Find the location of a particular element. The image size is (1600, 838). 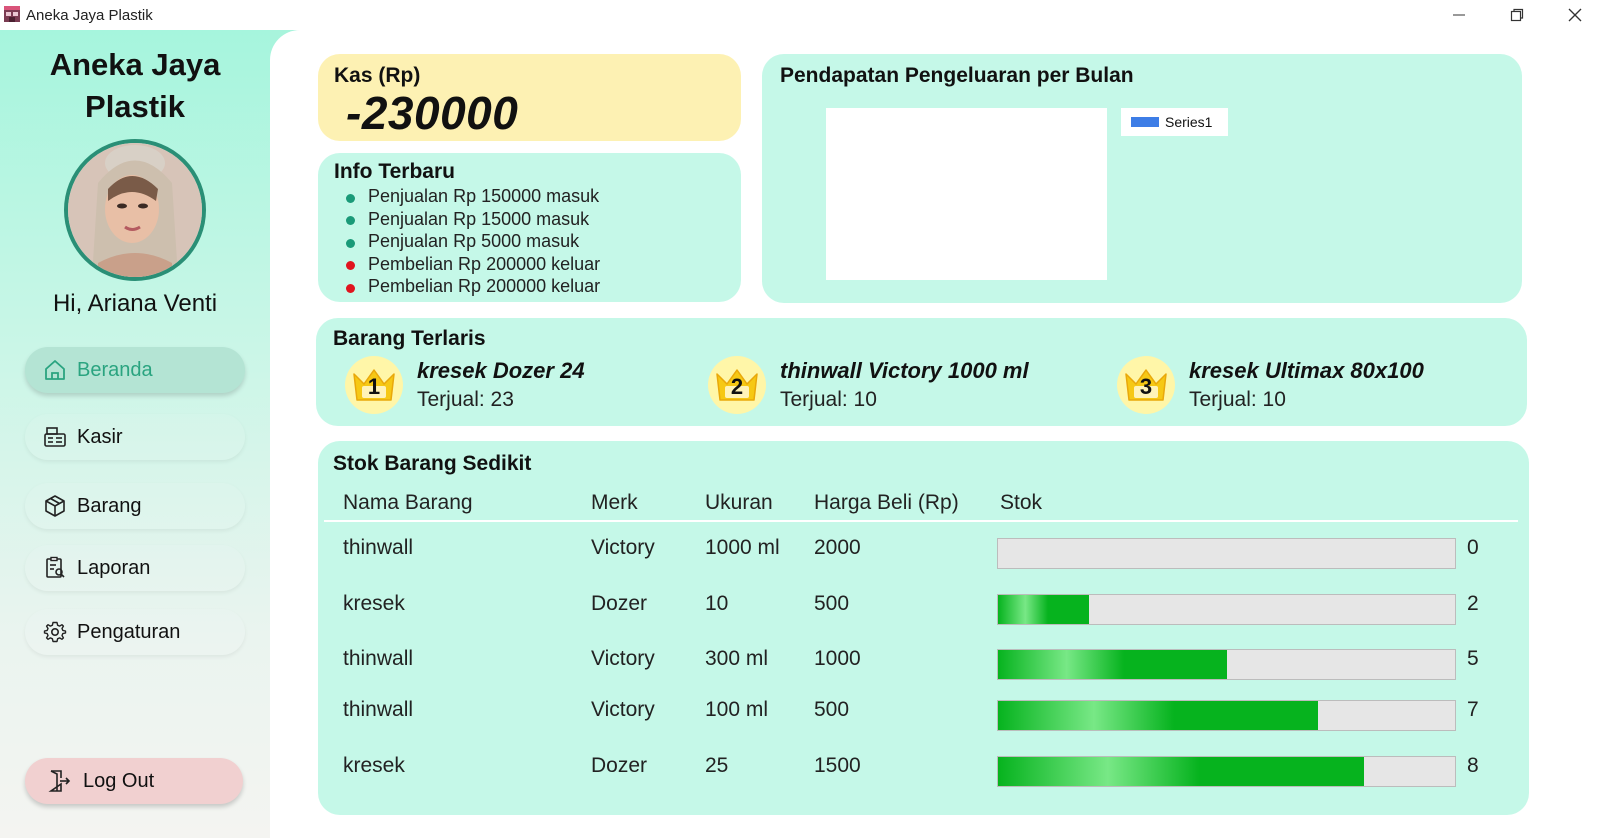

nav-label-laporan: Laporan is located at coordinates (114, 567).